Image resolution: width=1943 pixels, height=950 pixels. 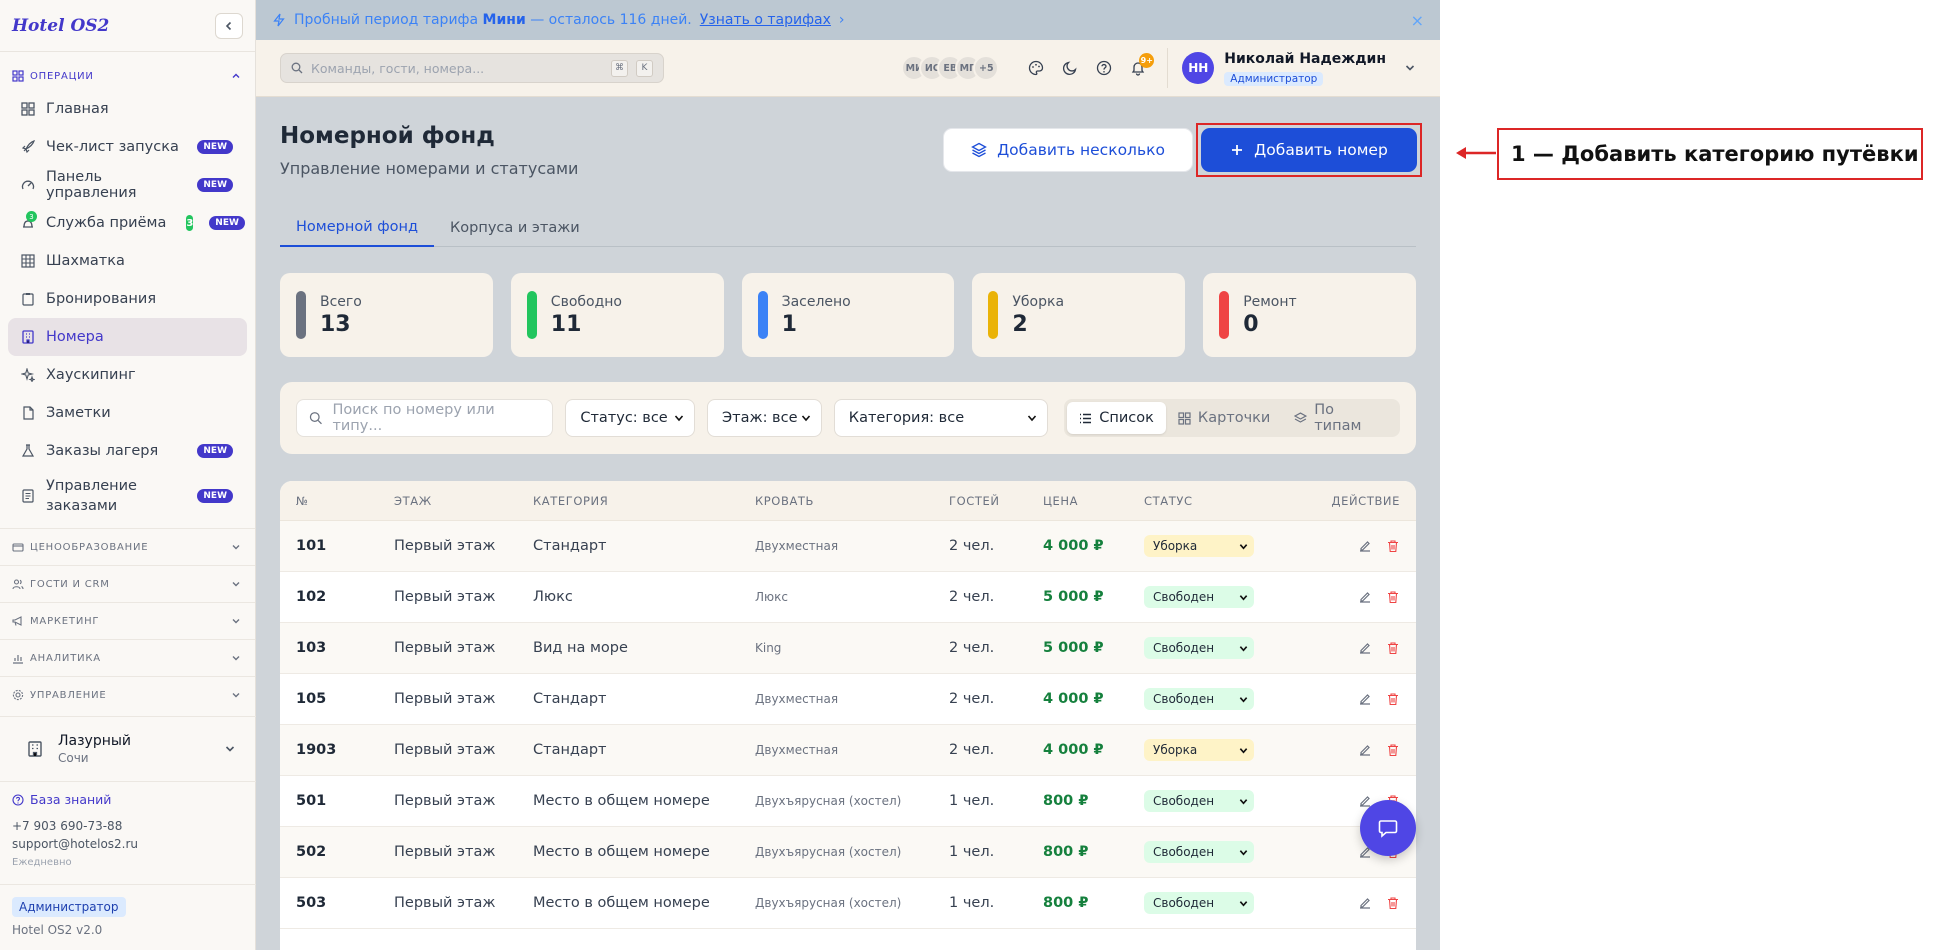 What do you see at coordinates (841, 20) in the screenshot?
I see `chevron-right-icon: ›` at bounding box center [841, 20].